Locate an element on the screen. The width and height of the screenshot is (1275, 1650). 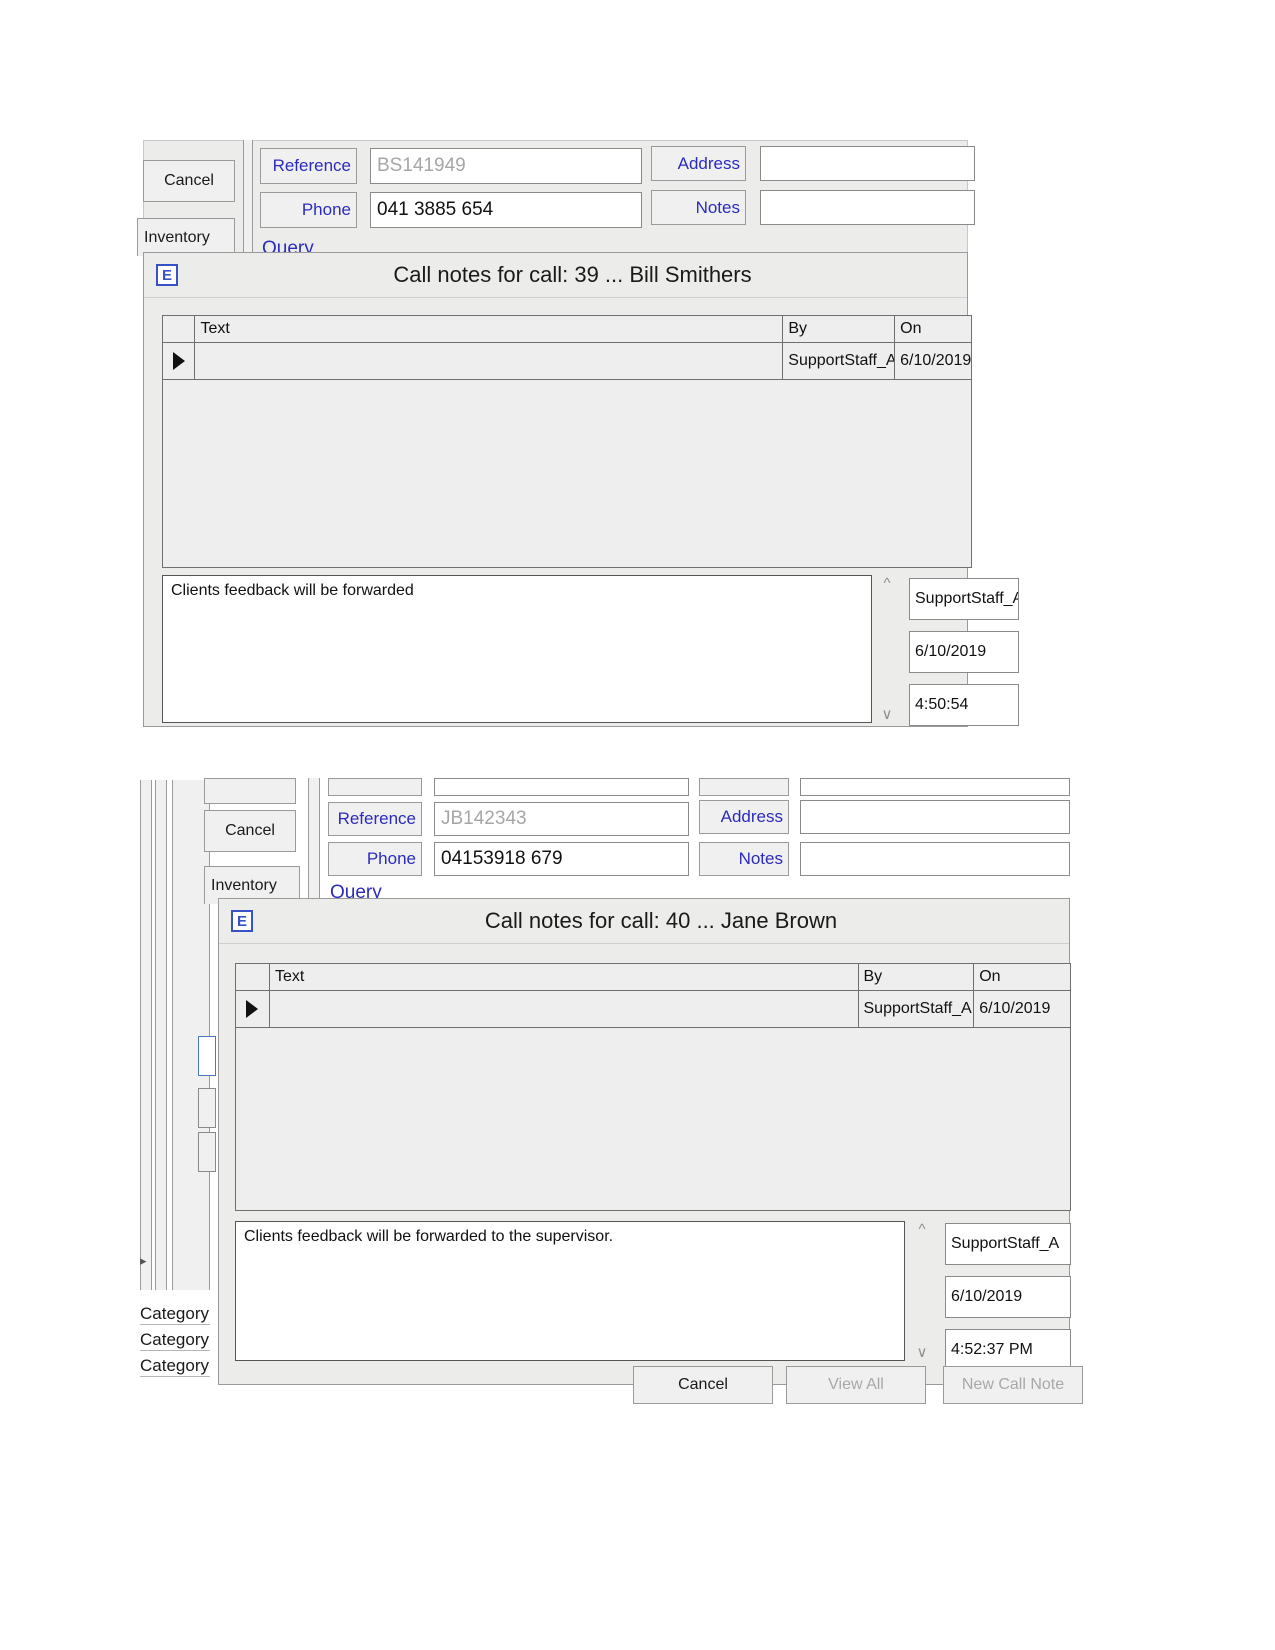
reference-input: BS141949 is located at coordinates (506, 166).